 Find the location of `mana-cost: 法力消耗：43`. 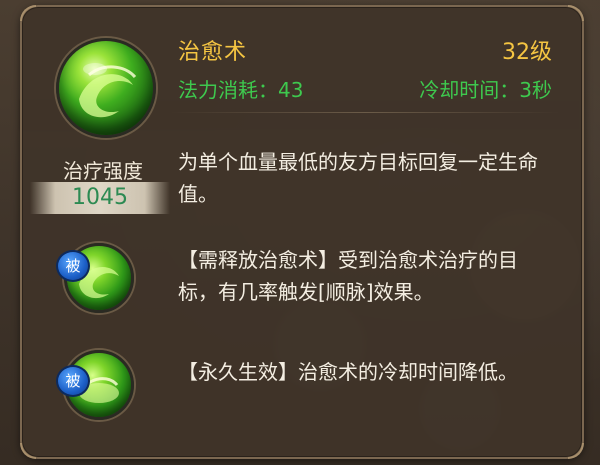

mana-cost: 法力消耗：43 is located at coordinates (241, 90).